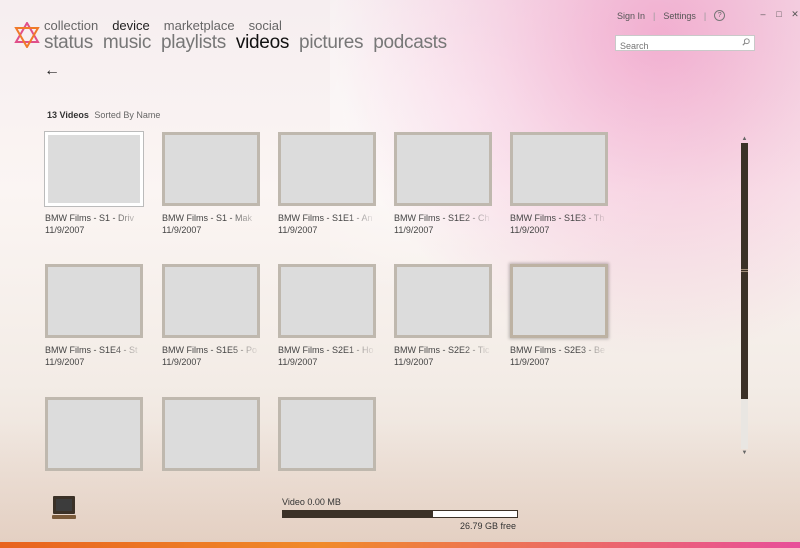  I want to click on scroll-down-arrow-icon: ▼, so click(744, 453).